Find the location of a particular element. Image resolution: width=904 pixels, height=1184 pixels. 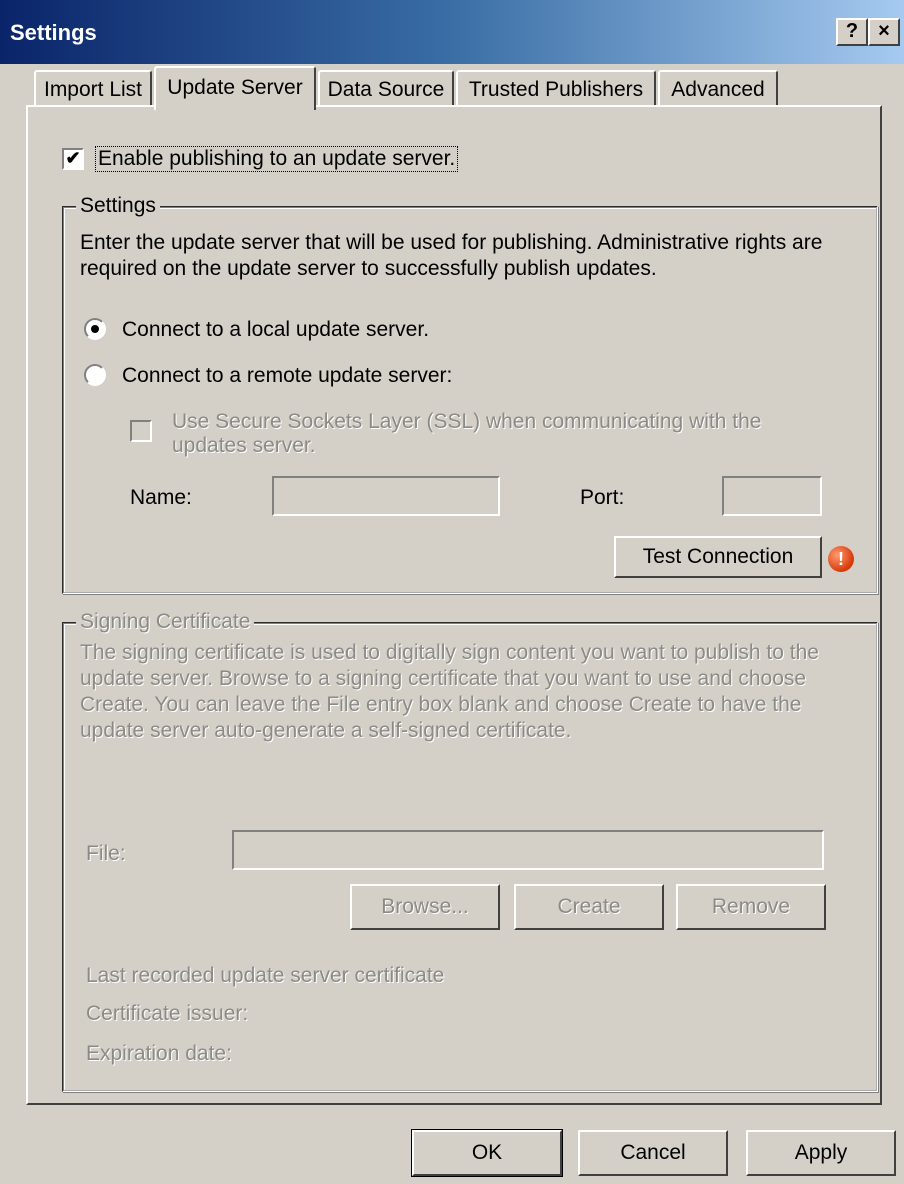

file-input is located at coordinates (528, 850).